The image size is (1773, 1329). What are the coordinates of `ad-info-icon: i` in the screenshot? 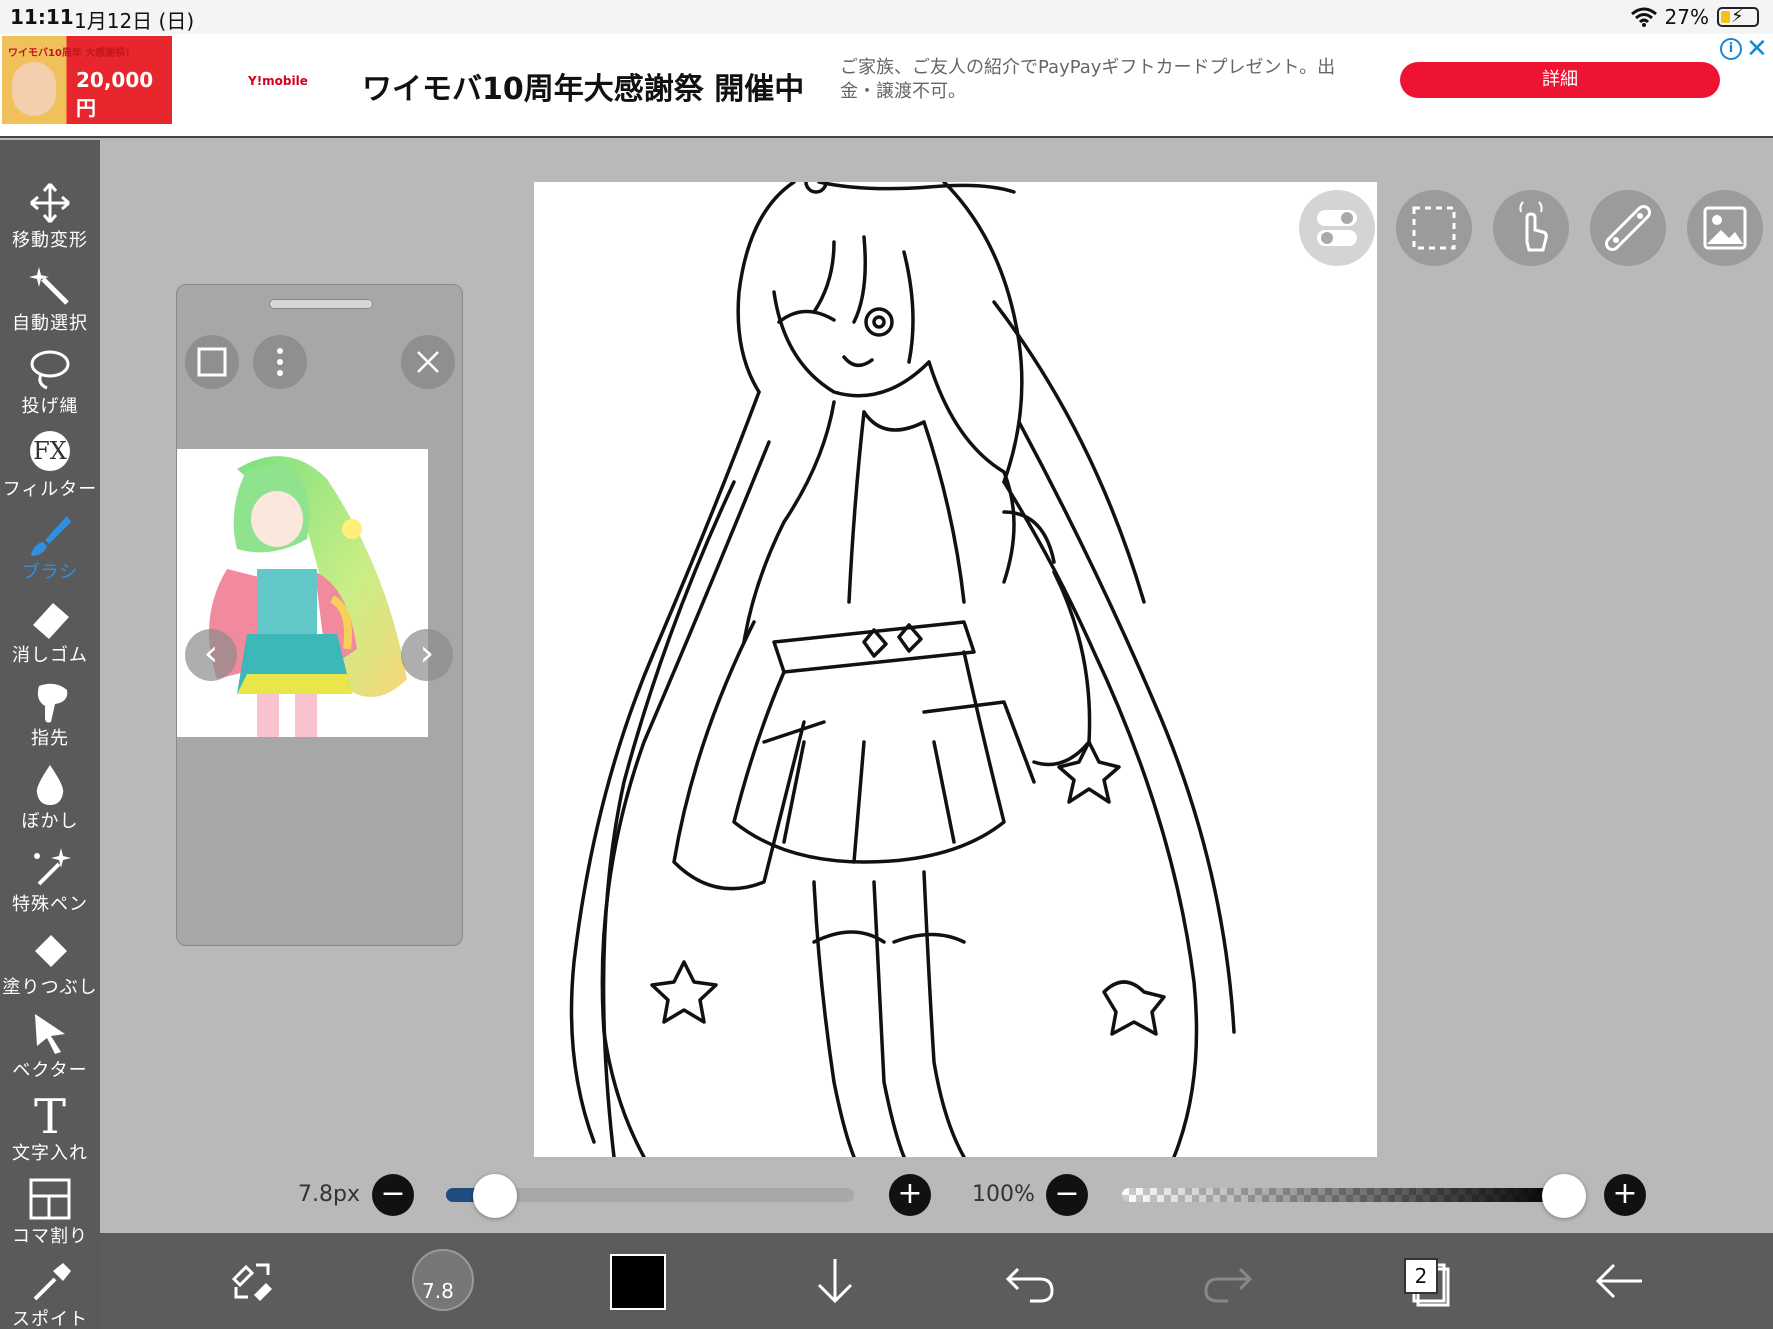 It's located at (1731, 49).